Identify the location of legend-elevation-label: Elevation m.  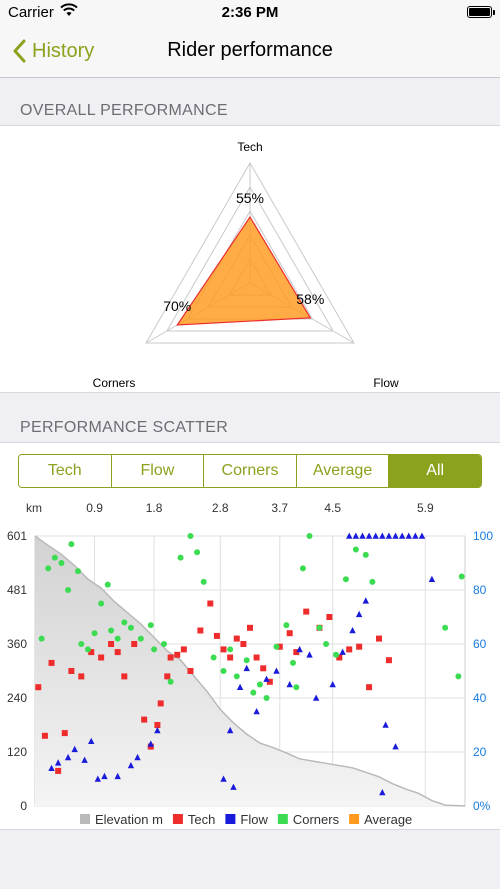
(129, 819).